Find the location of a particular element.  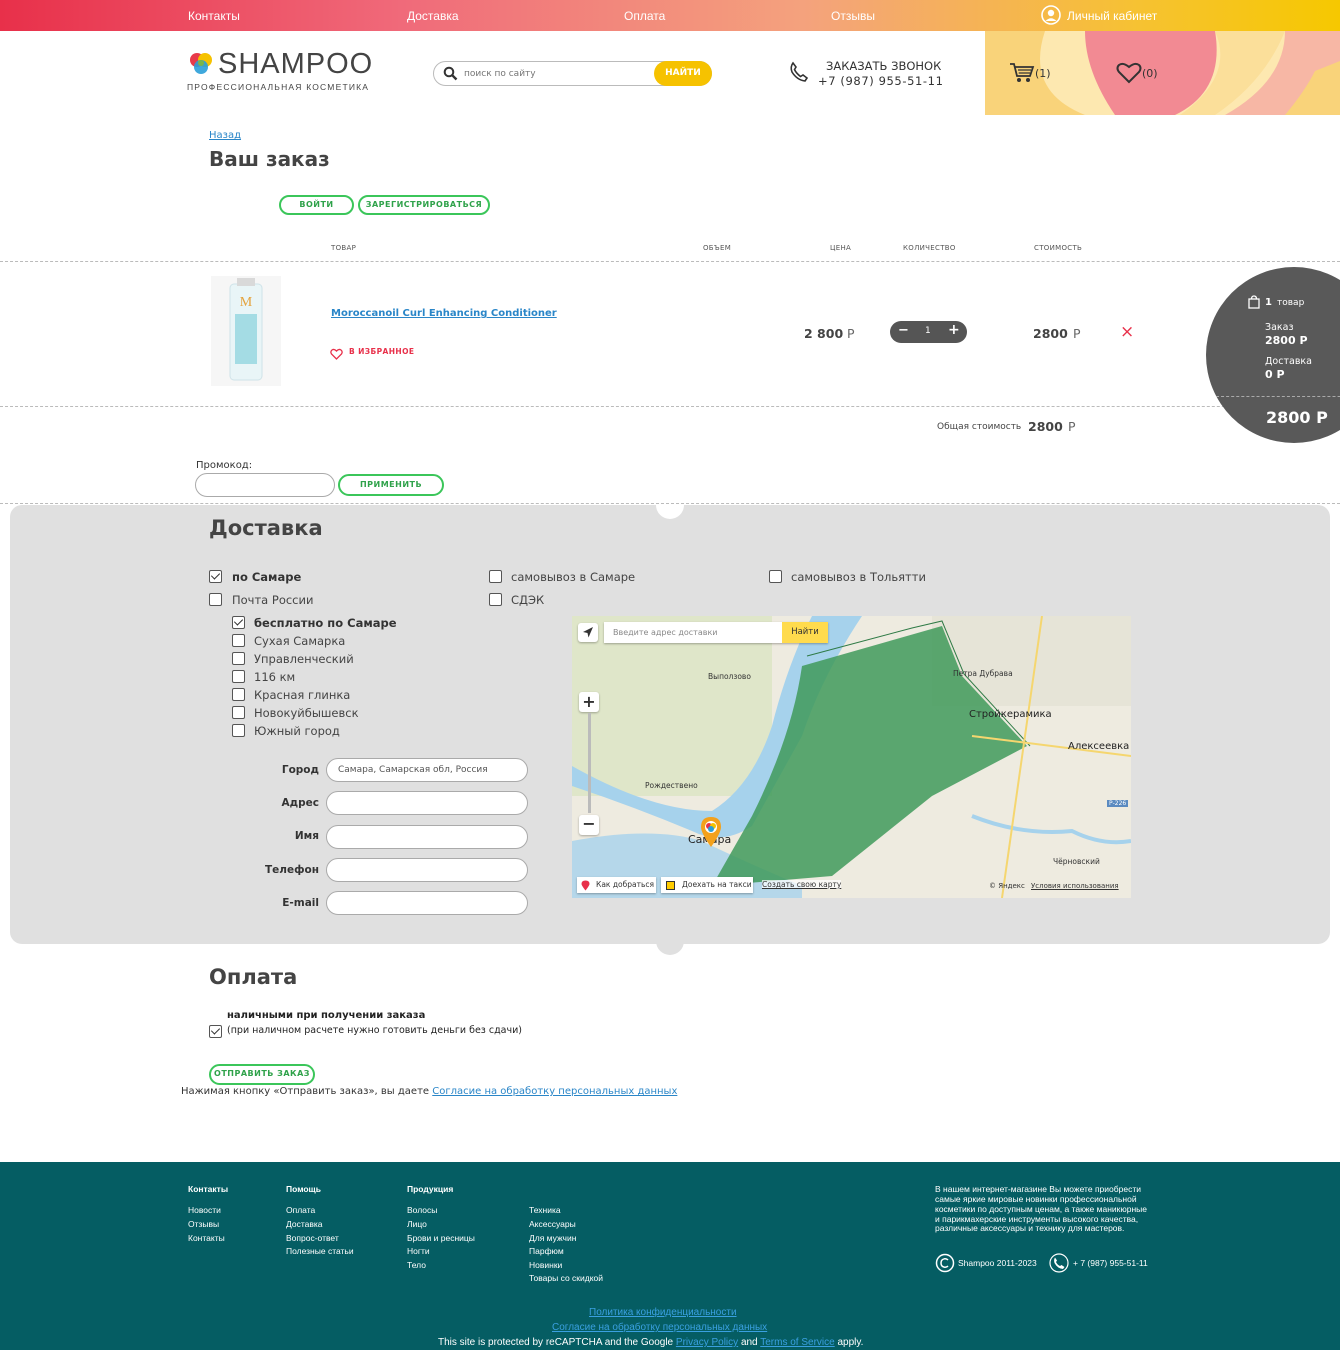

footer-link: Тело is located at coordinates (416, 1265).